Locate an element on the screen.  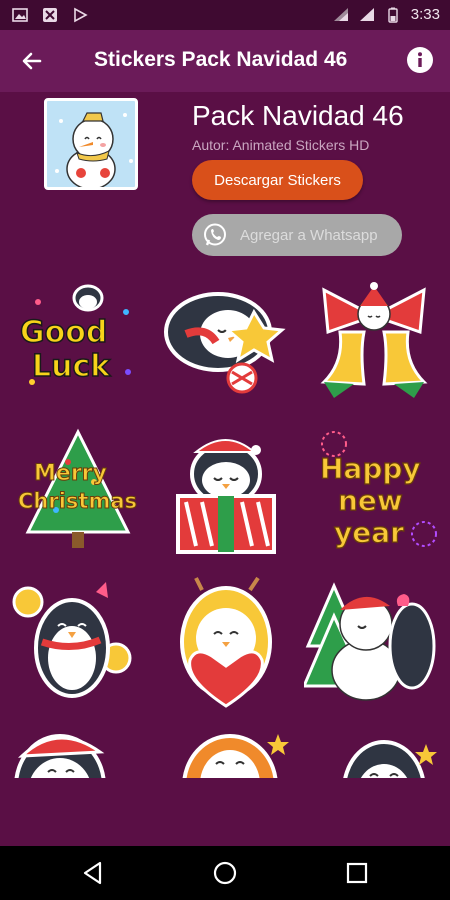
gallery-icon is located at coordinates (20, 15).